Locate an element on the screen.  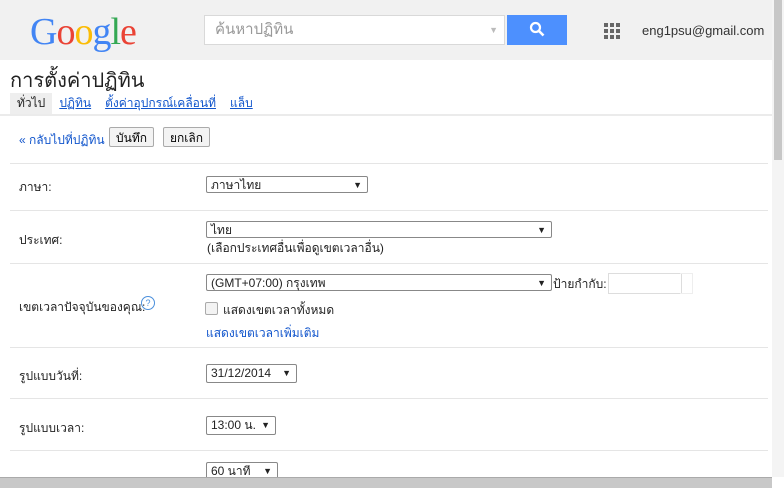
tab-general: ทั่วไป is located at coordinates (31, 103).